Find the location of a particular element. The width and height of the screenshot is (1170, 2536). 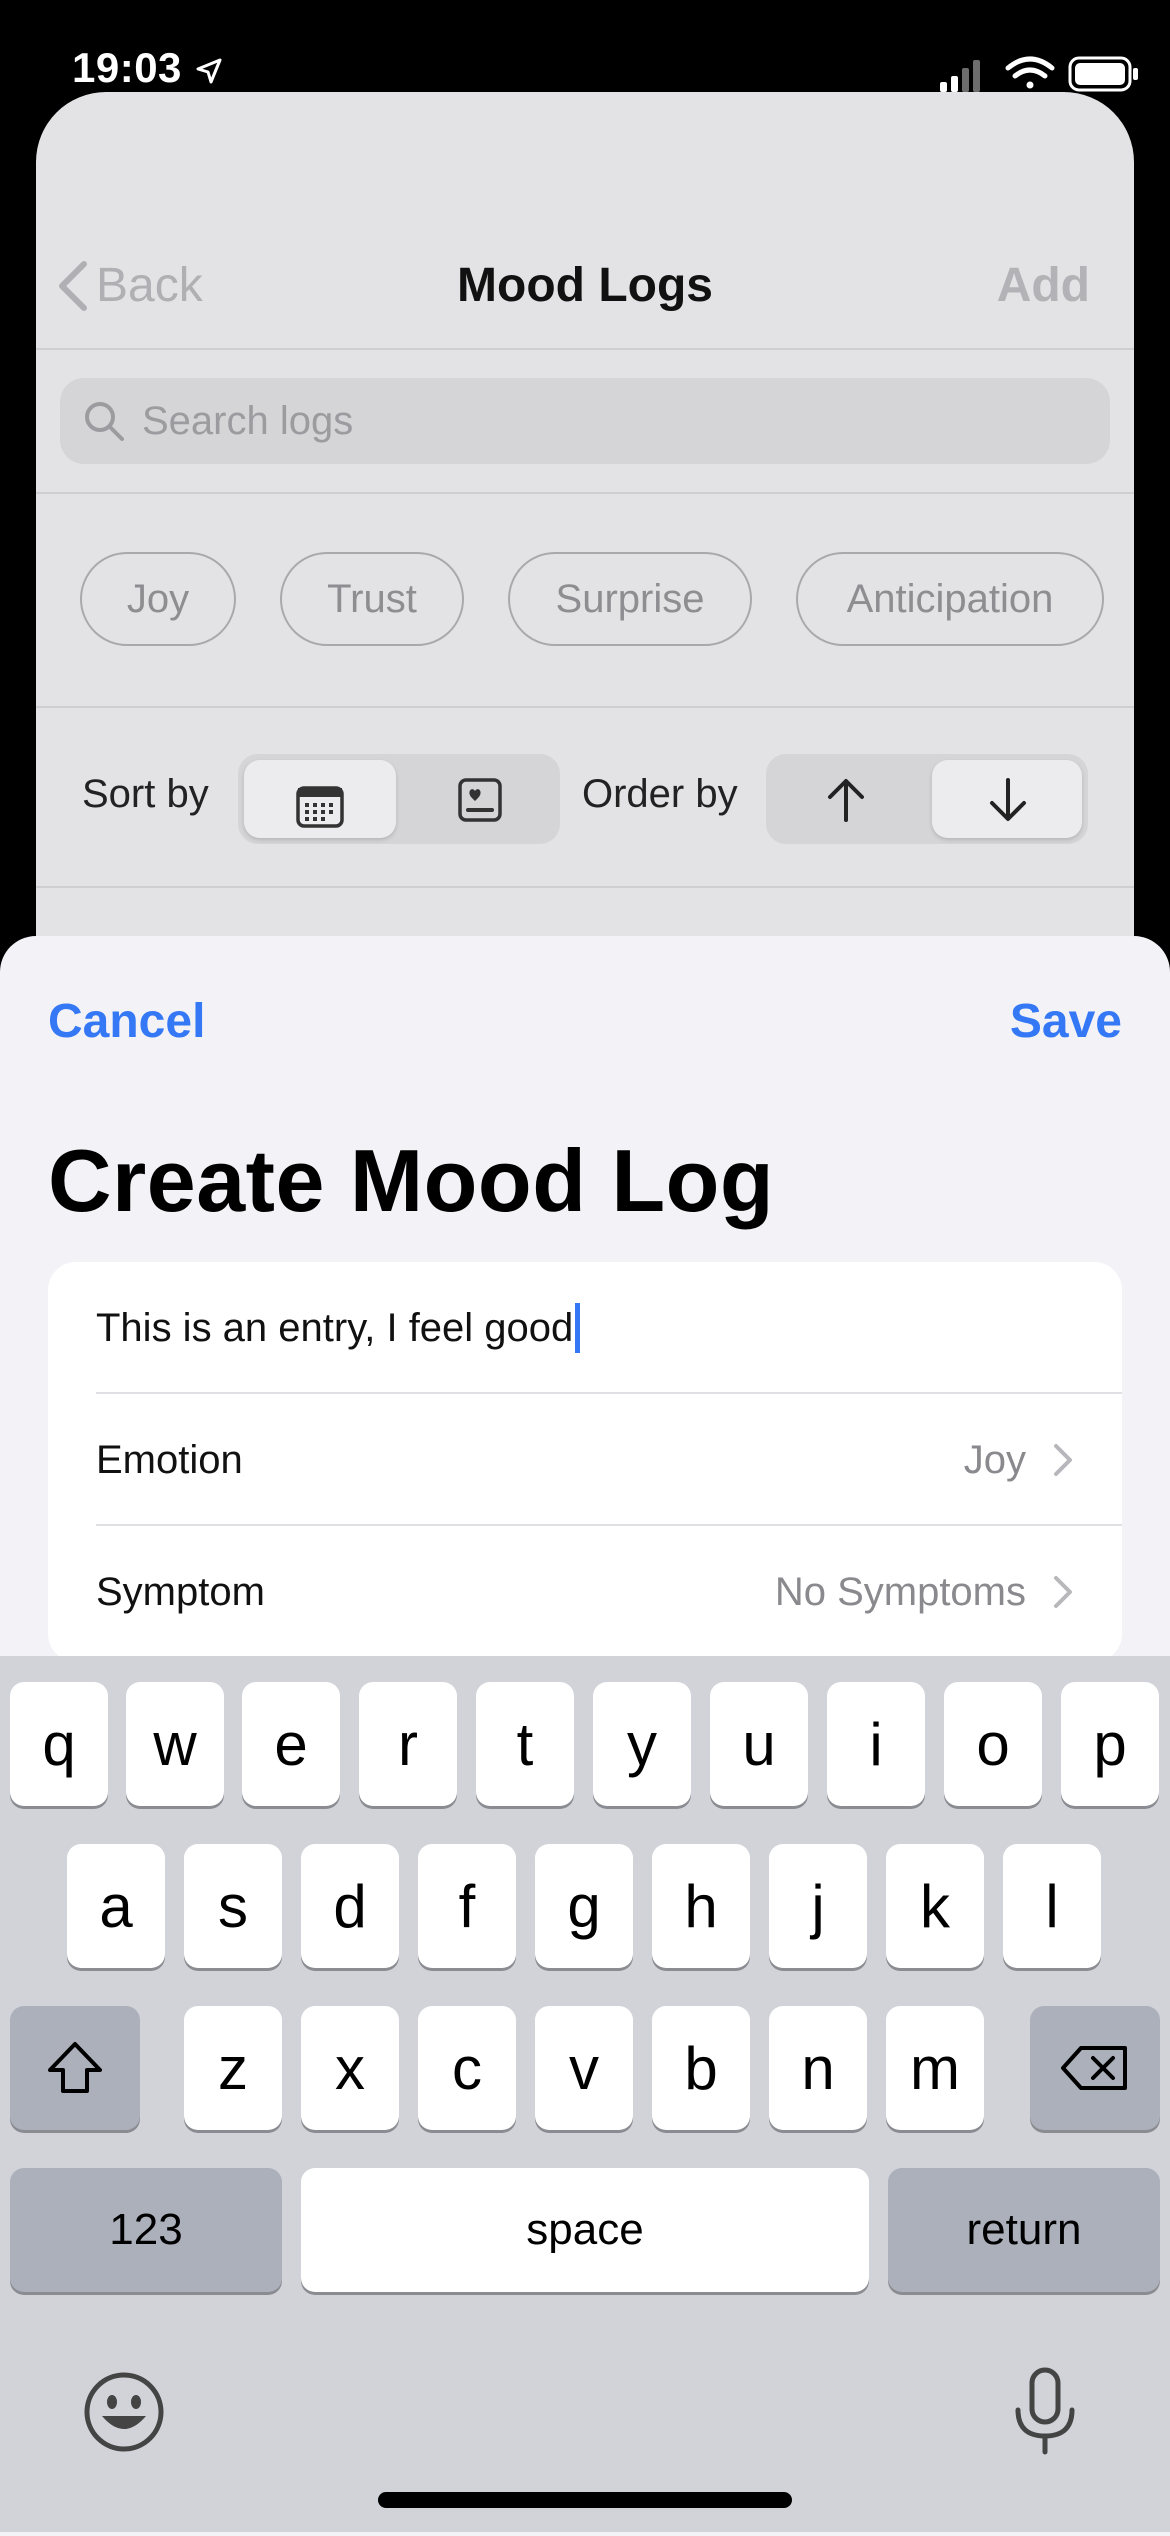

key-a: a is located at coordinates (116, 1906).